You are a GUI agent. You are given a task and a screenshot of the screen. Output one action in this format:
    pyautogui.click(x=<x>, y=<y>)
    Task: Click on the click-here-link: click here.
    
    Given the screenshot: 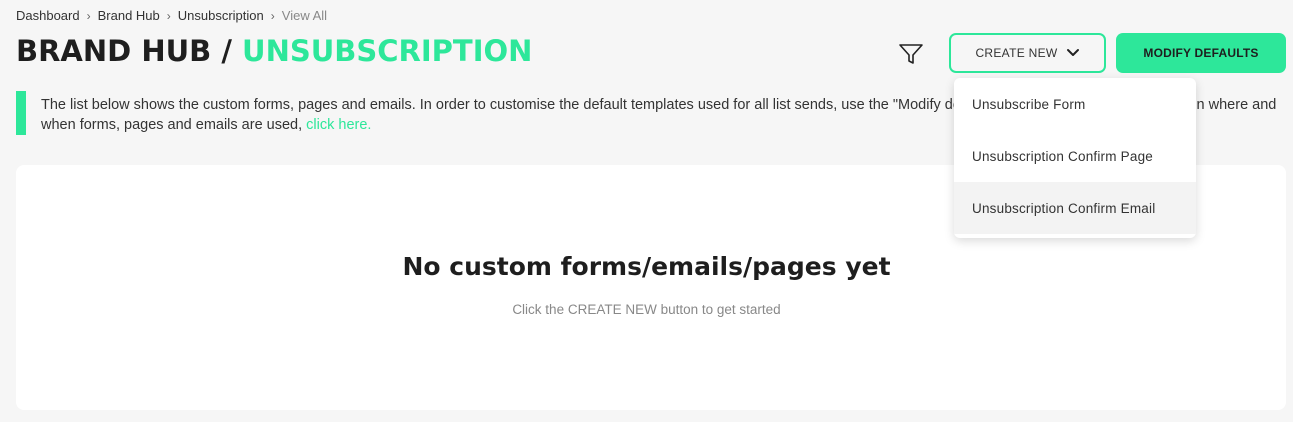 What is the action you would take?
    pyautogui.click(x=338, y=125)
    